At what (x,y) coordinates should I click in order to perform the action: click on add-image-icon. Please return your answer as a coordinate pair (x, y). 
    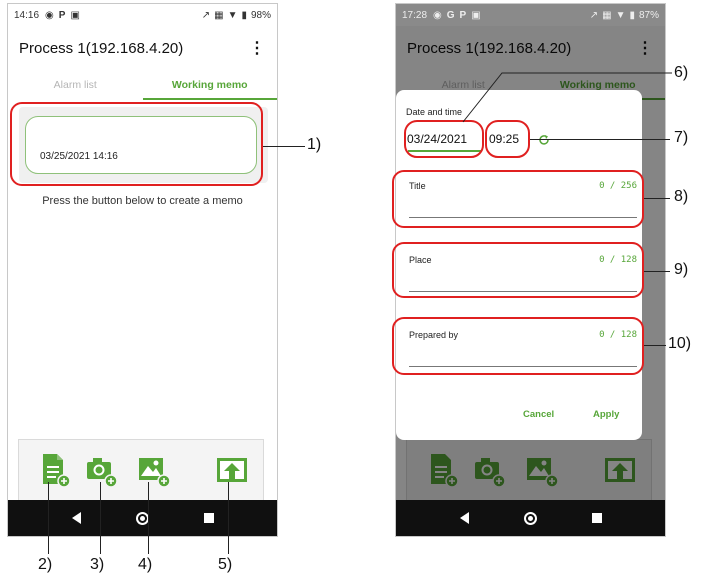
    Looking at the image, I should click on (154, 470).